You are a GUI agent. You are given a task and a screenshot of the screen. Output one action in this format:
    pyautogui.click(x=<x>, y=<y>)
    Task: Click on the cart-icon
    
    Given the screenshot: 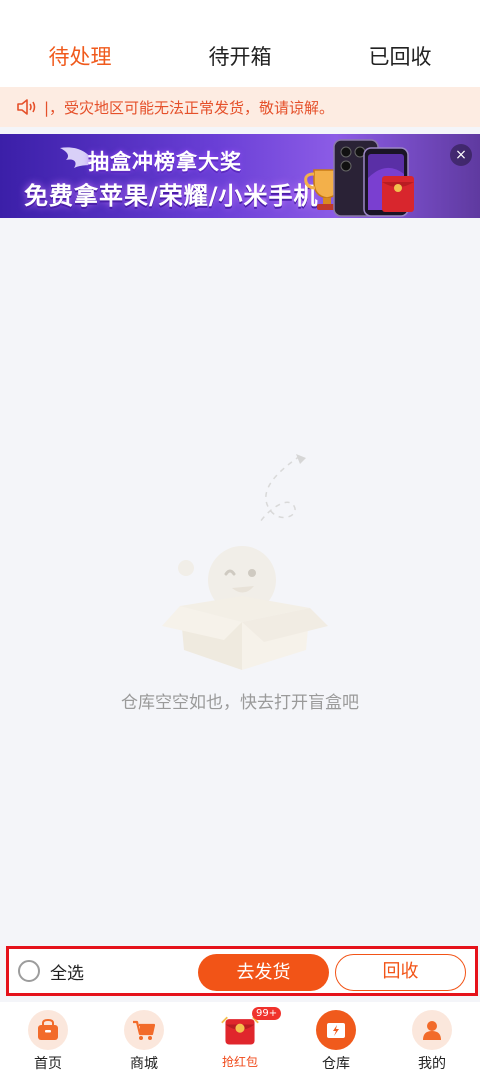 What is the action you would take?
    pyautogui.click(x=144, y=1030)
    